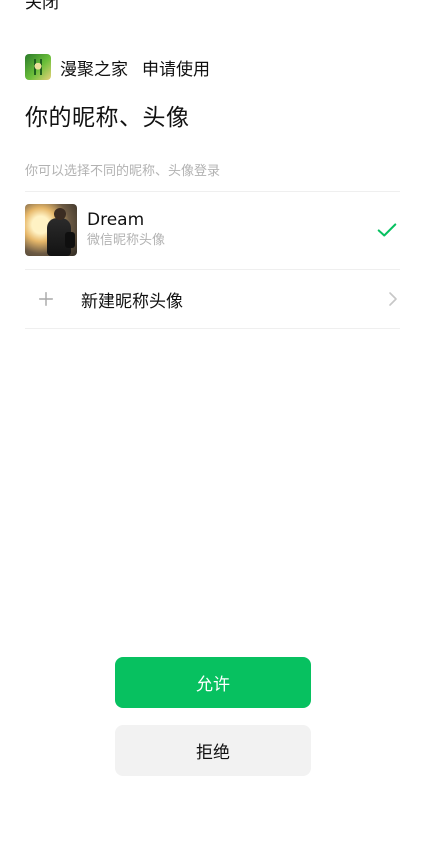 The image size is (422, 842). Describe the element at coordinates (70, 240) in the screenshot. I see `avatar-bag` at that location.